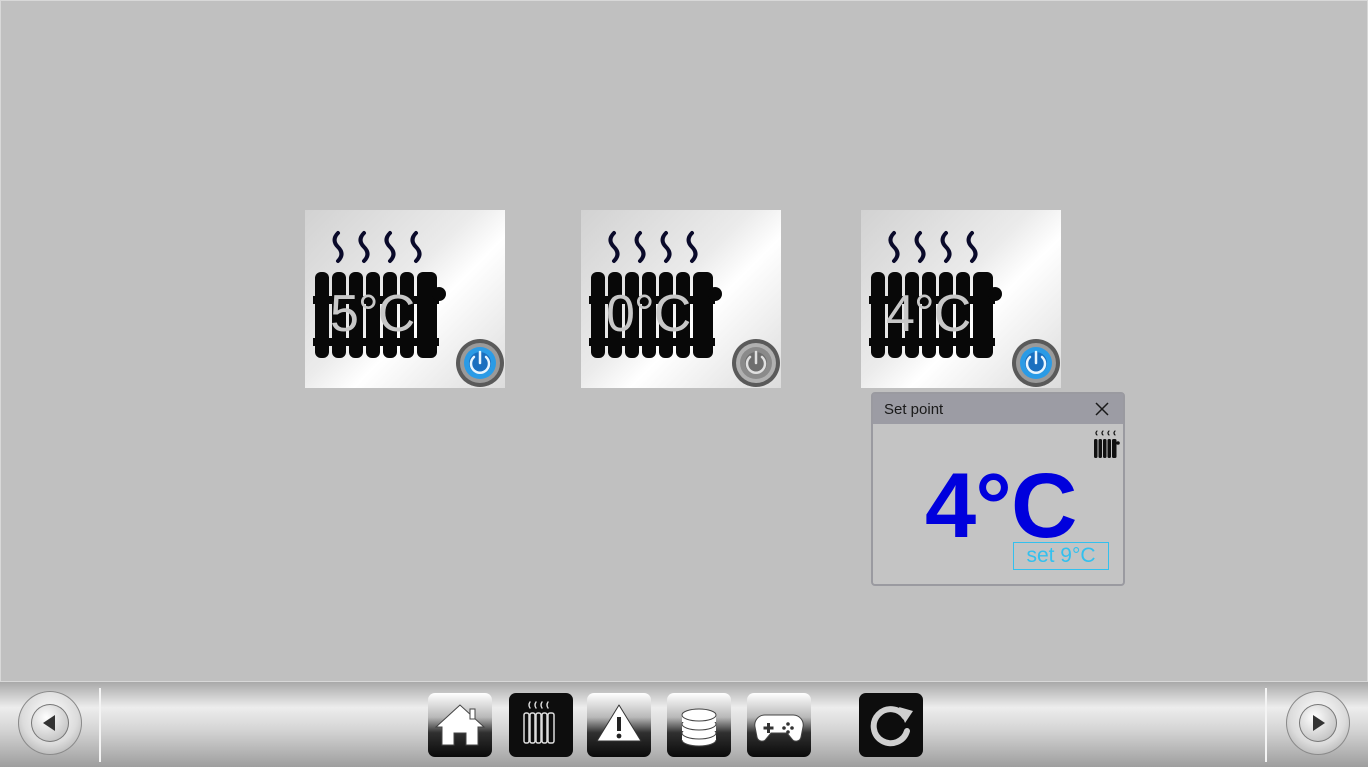 The height and width of the screenshot is (767, 1368). What do you see at coordinates (928, 314) in the screenshot?
I see `tile-temperature: 4°C` at bounding box center [928, 314].